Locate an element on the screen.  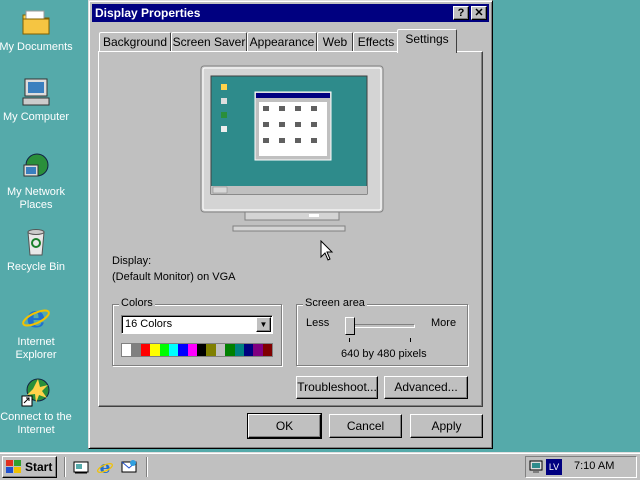
tab-settings: Settings is located at coordinates (427, 41).